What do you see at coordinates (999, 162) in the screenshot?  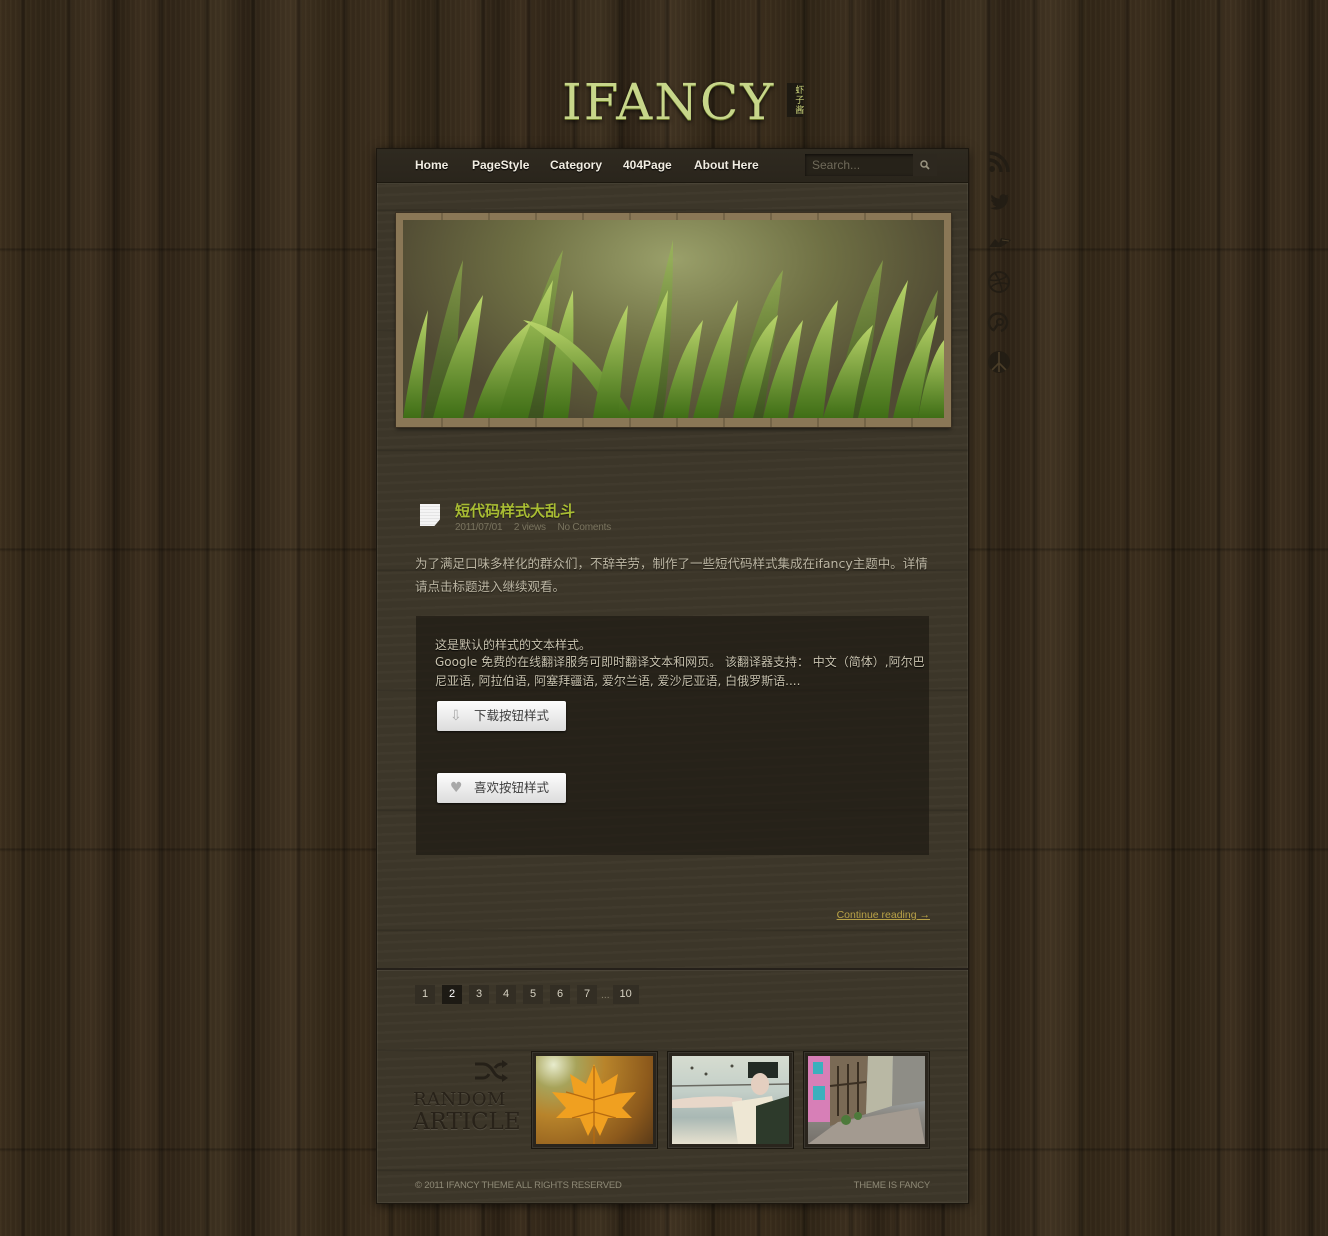 I see `rss-icon` at bounding box center [999, 162].